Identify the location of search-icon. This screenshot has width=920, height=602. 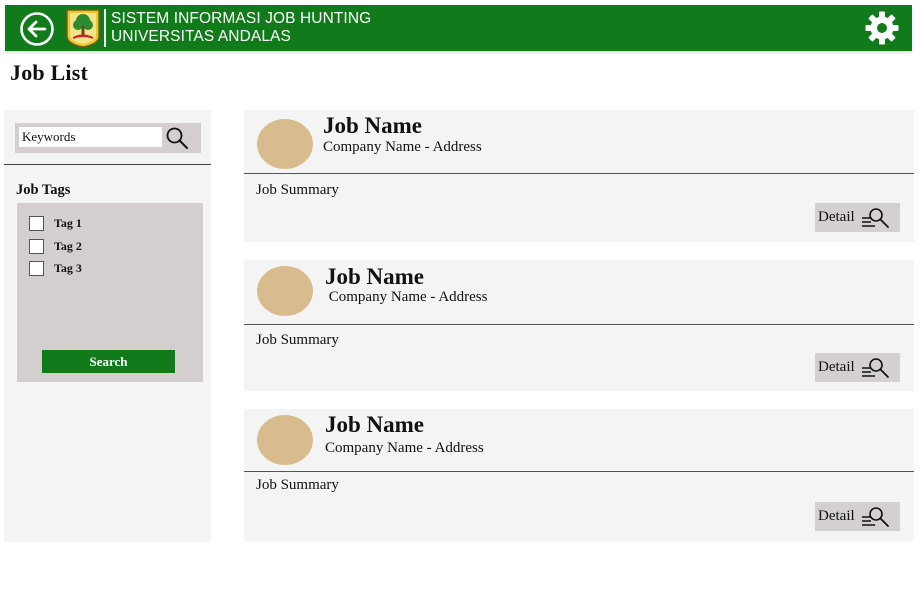
(177, 138).